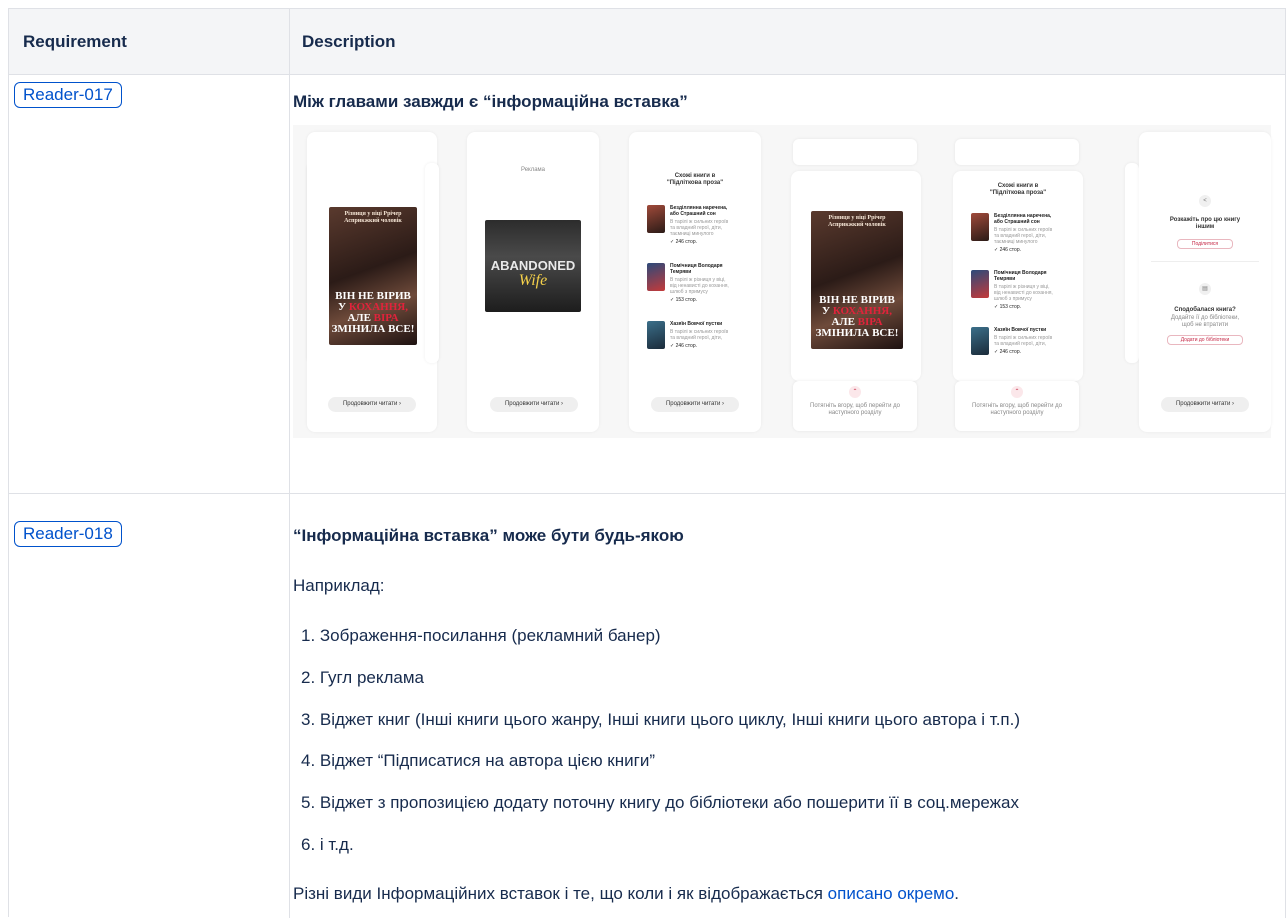 This screenshot has height=918, width=1286. Describe the element at coordinates (349, 41) in the screenshot. I see `header-description: Description` at that location.